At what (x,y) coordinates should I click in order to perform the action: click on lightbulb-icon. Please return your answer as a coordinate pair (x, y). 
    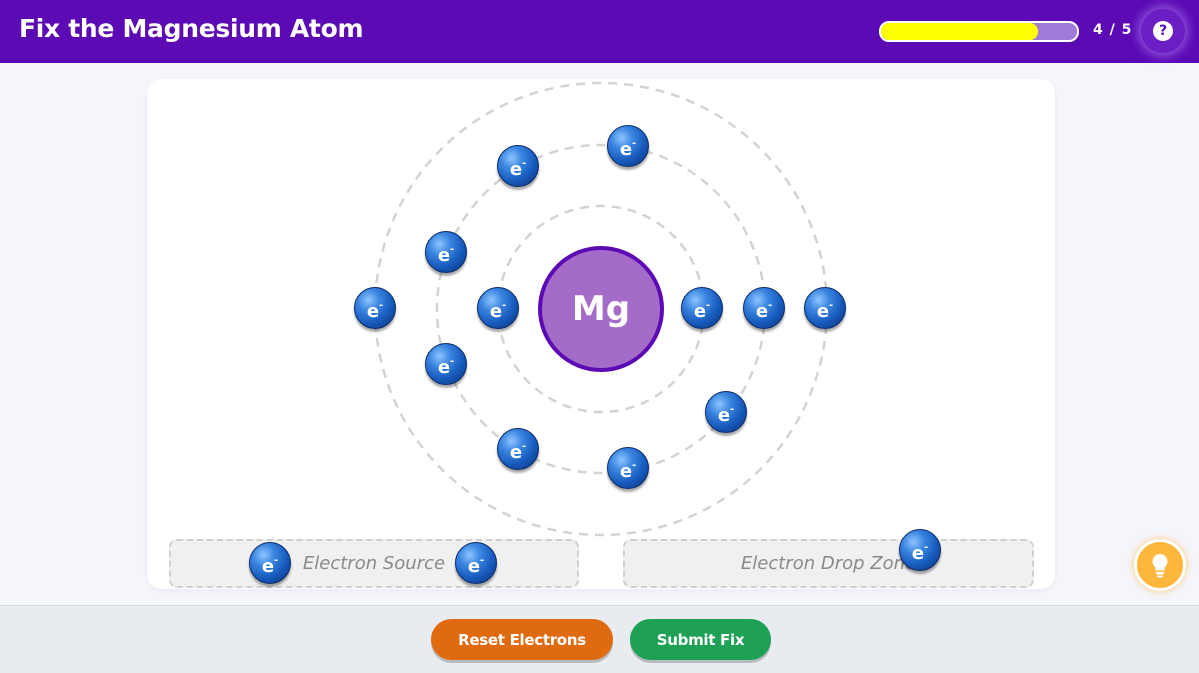
    Looking at the image, I should click on (1160, 566).